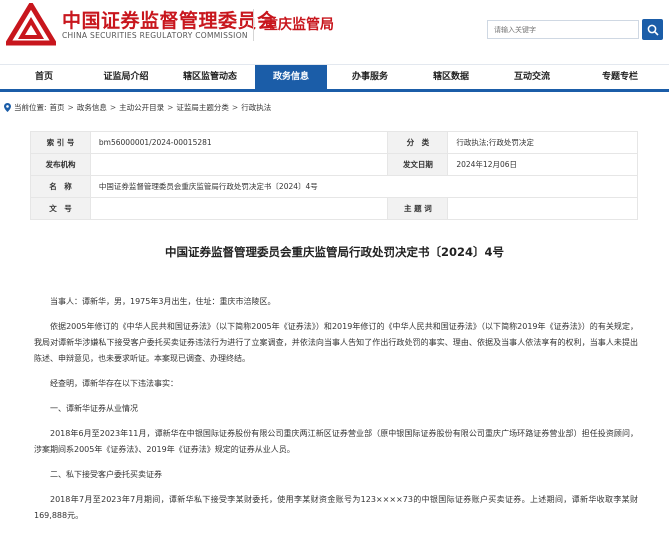  Describe the element at coordinates (31, 25) in the screenshot. I see `csrc-emblem-icon` at that location.